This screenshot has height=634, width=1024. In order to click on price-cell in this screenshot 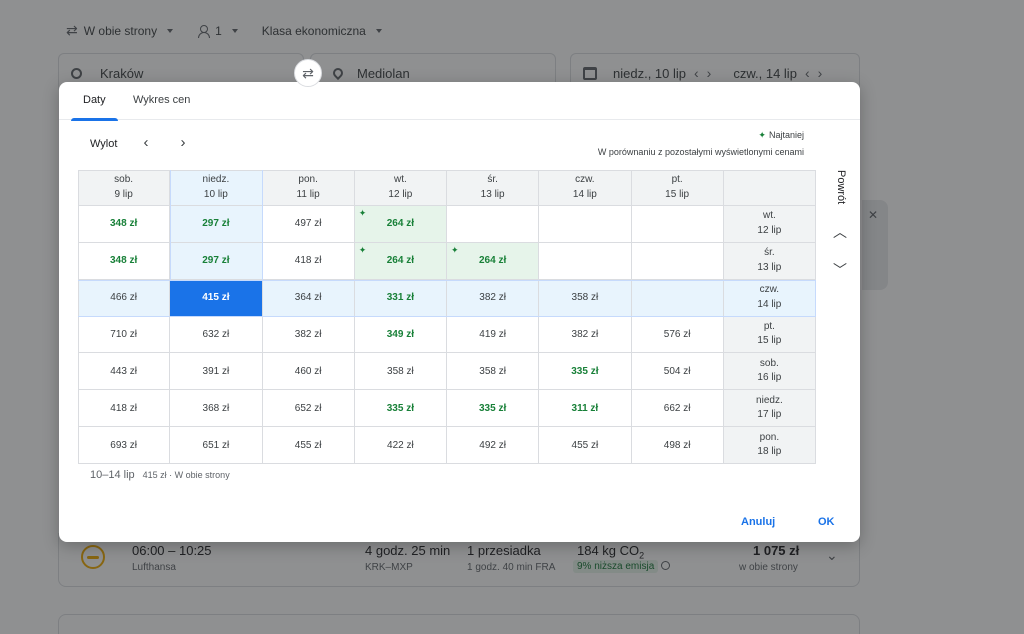, I will do `click(677, 298)`.